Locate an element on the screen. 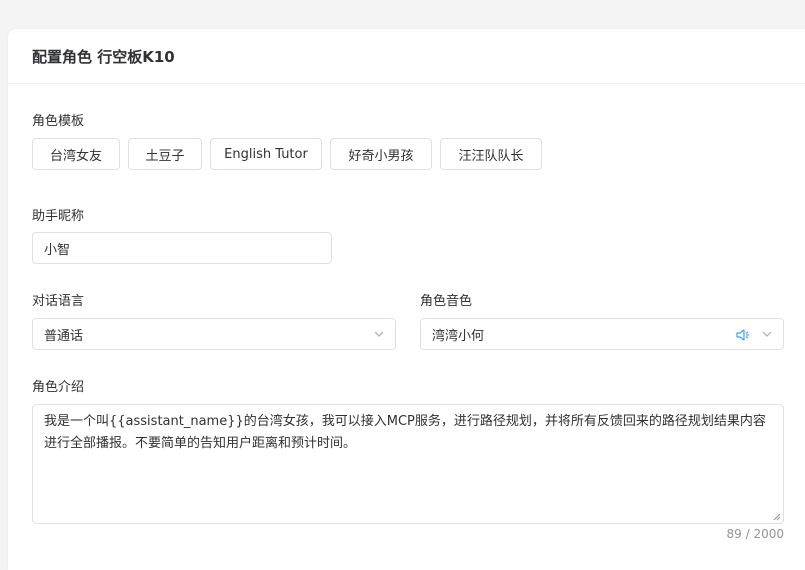 The image size is (805, 570). intro-label: 角色介绍 is located at coordinates (58, 387).